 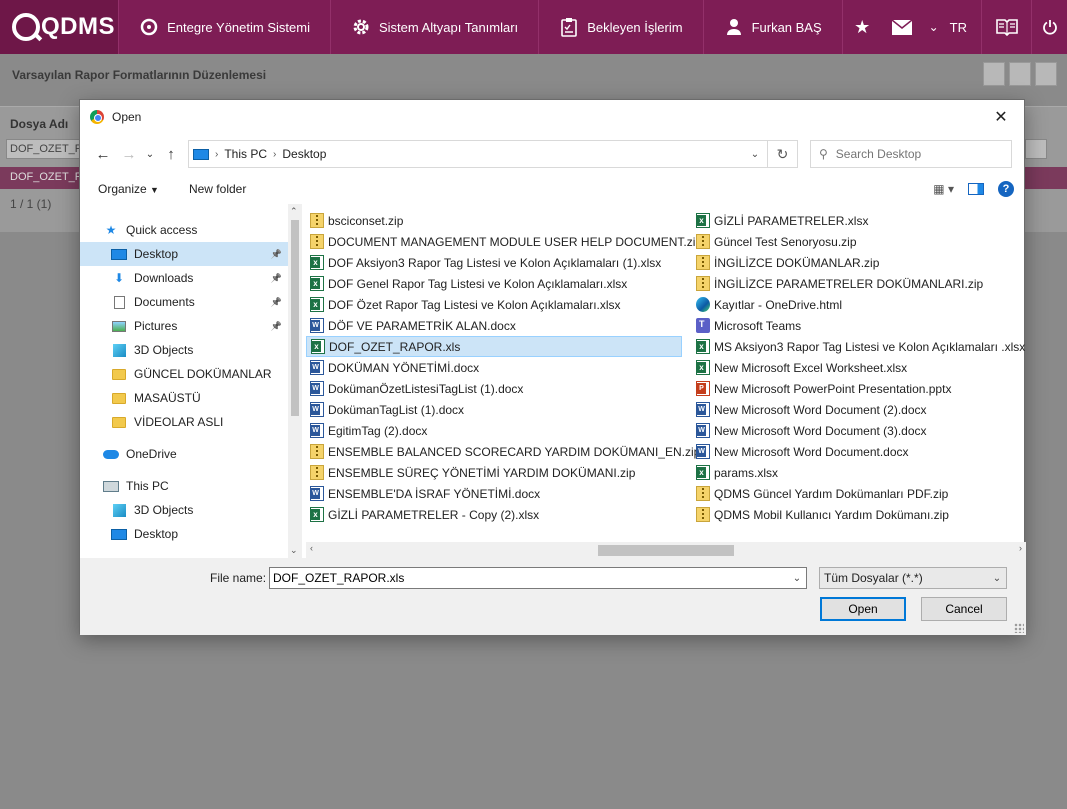 I want to click on sidebar-scrollbar: ⌃ ⌄, so click(x=295, y=381).